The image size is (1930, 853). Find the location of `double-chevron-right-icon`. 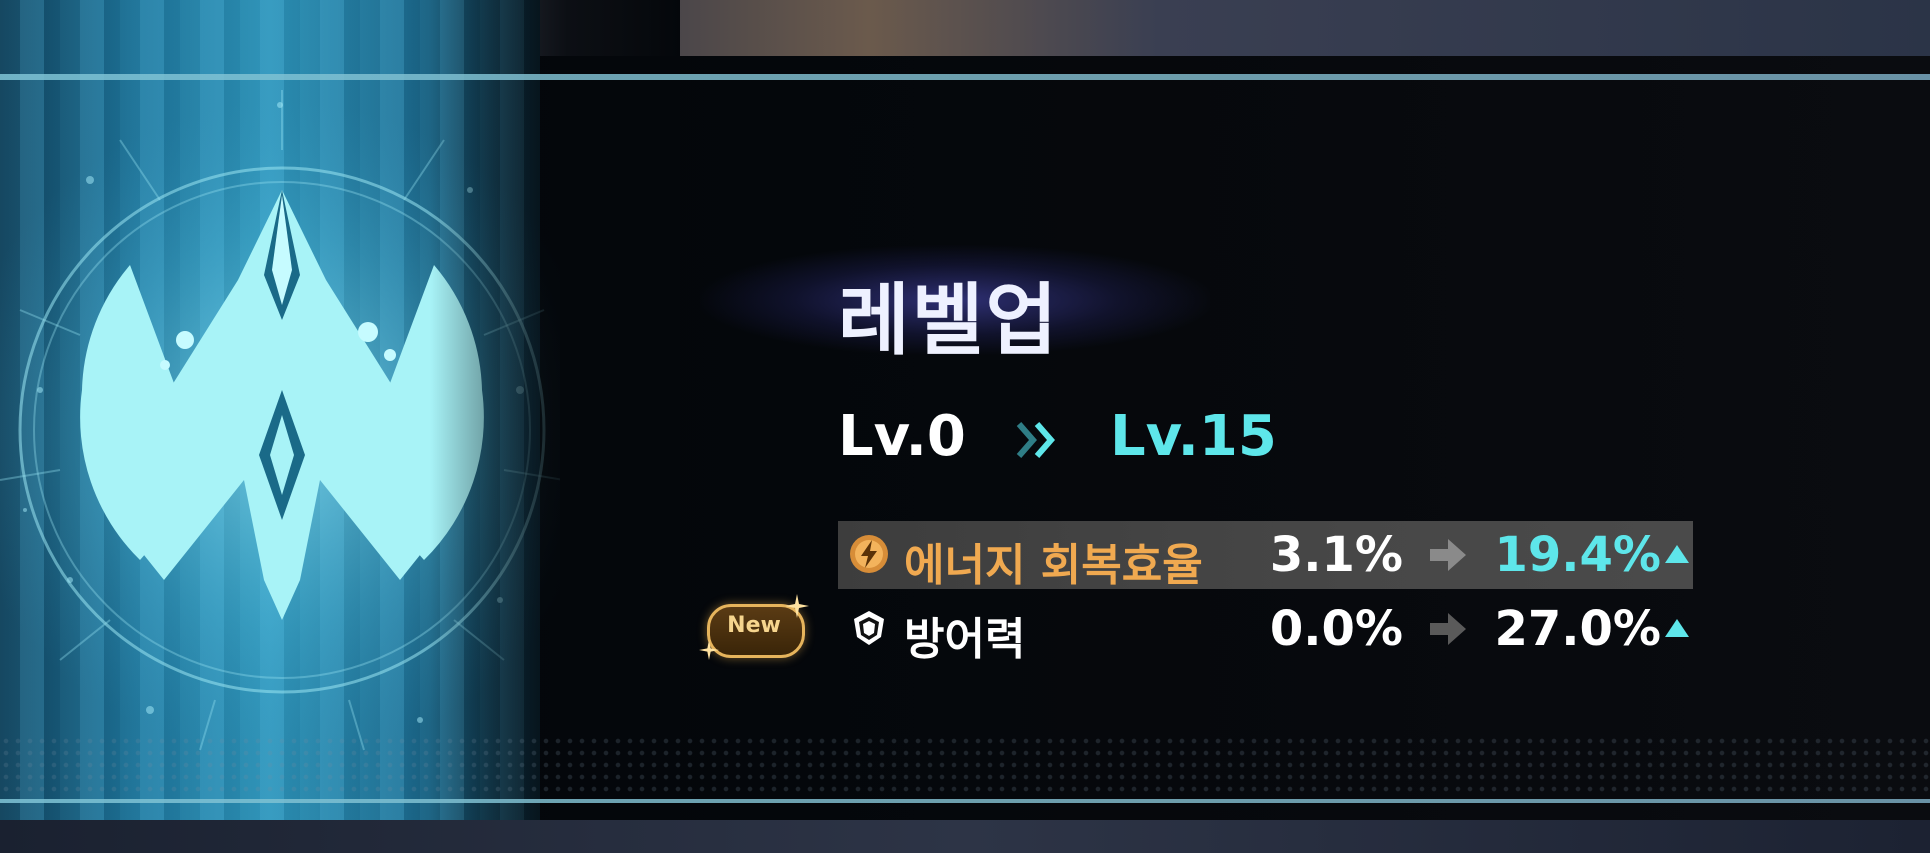

double-chevron-right-icon is located at coordinates (1035, 440).